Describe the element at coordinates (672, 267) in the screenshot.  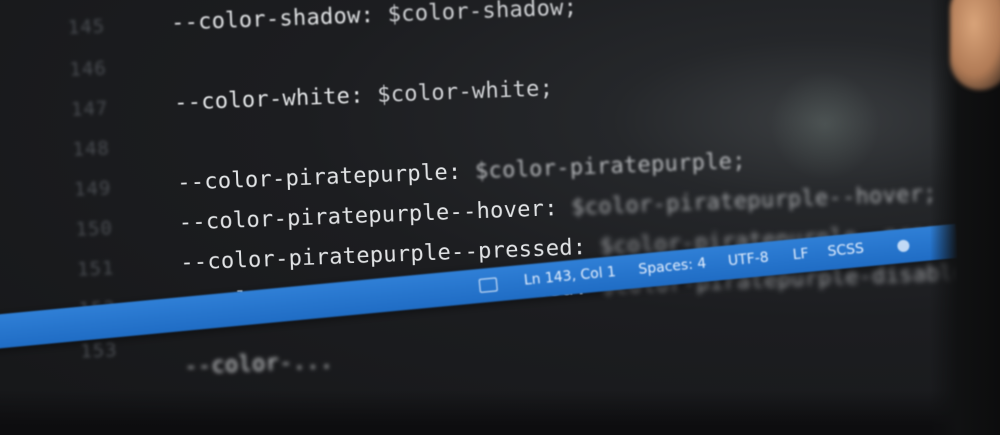
I see `indentation-setting: Spaces: 4` at that location.